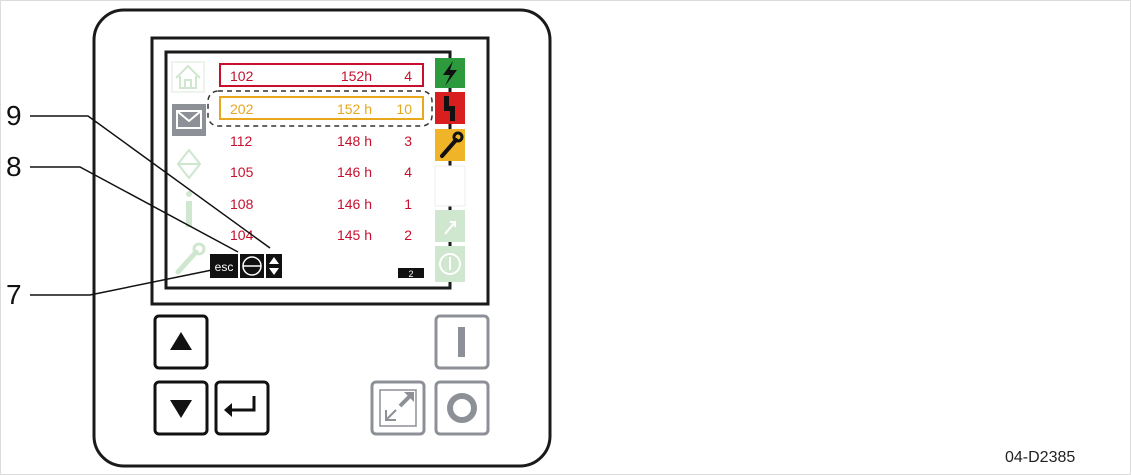 This screenshot has height=475, width=1131. Describe the element at coordinates (14, 115) in the screenshot. I see `callout-number-9: 9` at that location.